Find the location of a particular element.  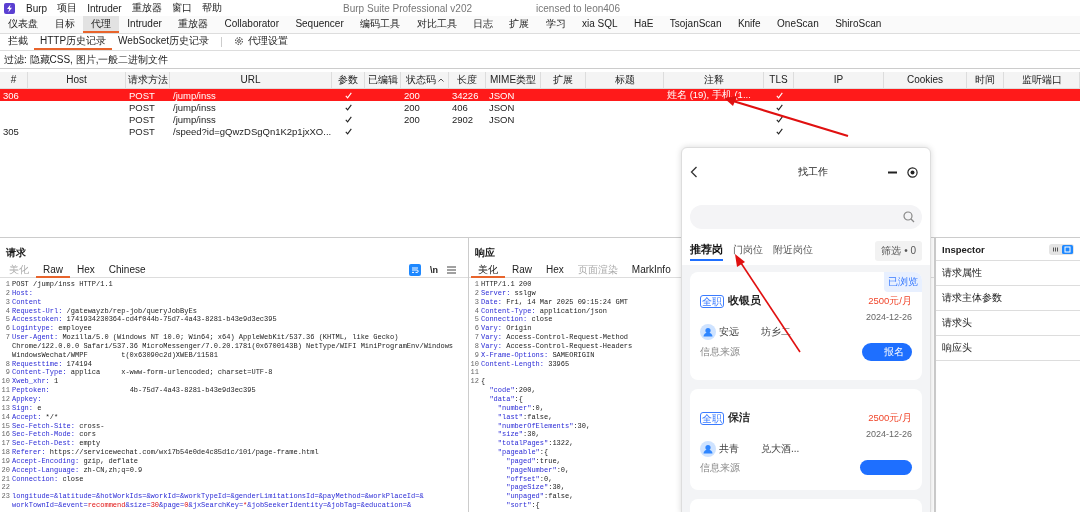

apply-button: 报名 is located at coordinates (887, 352).